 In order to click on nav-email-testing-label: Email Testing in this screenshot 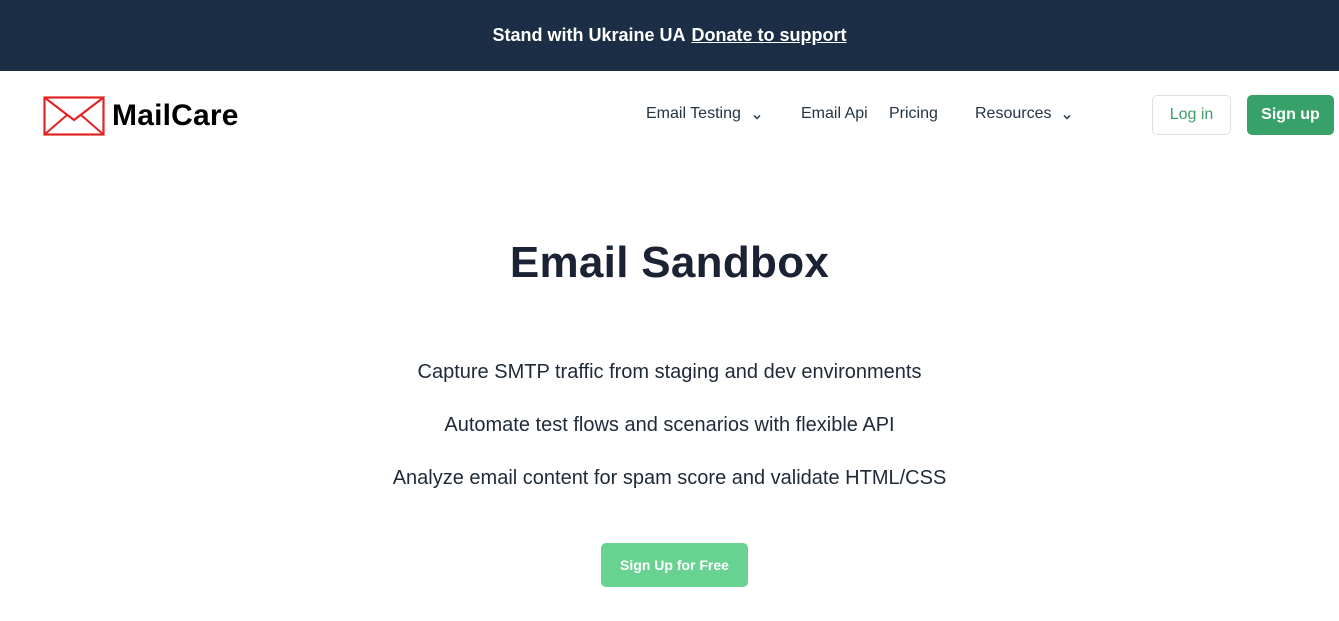, I will do `click(693, 113)`.